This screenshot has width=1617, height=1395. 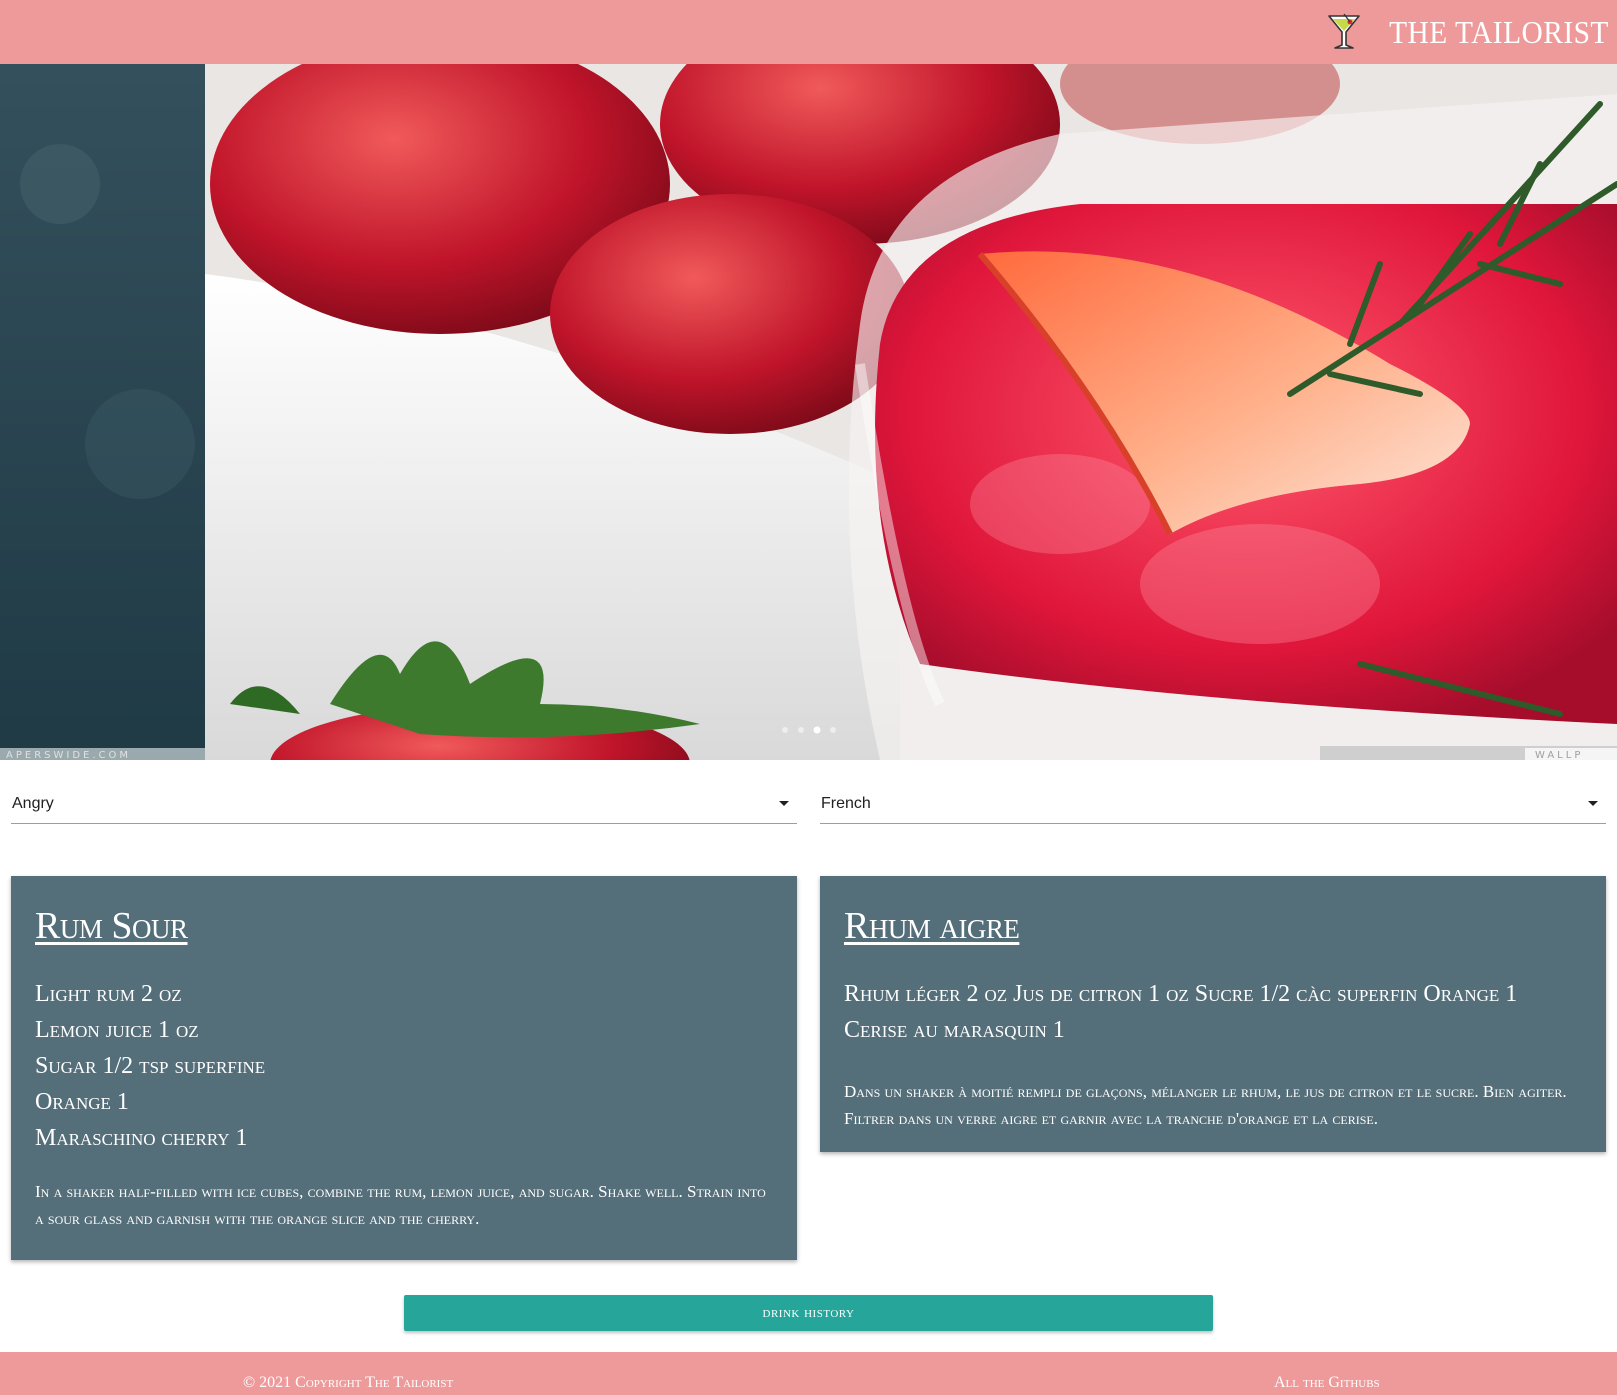 What do you see at coordinates (1344, 31) in the screenshot?
I see `cocktail-glass-icon` at bounding box center [1344, 31].